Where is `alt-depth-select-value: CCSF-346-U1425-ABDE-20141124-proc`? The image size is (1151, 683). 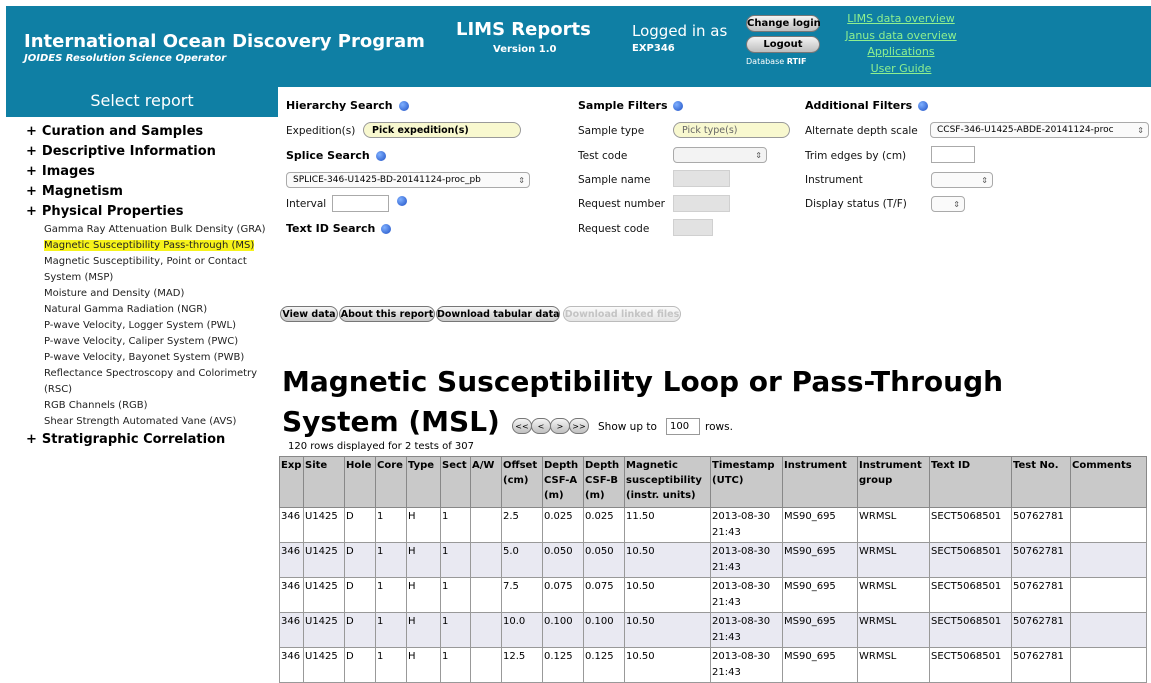
alt-depth-select-value: CCSF-346-U1425-ABDE-20141124-proc is located at coordinates (1025, 130).